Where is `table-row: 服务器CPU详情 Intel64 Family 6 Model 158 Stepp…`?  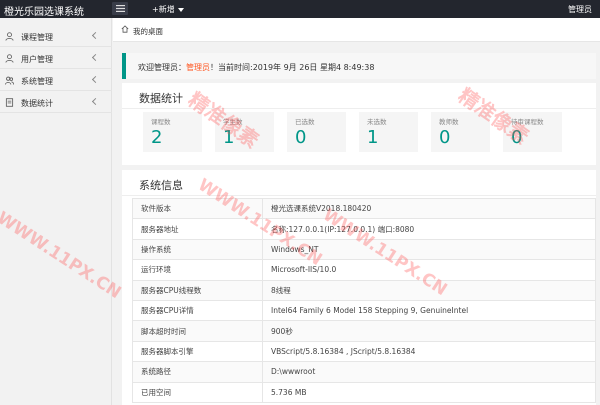
table-row: 服务器CPU详情 Intel64 Family 6 Model 158 Stepp… is located at coordinates (364, 310).